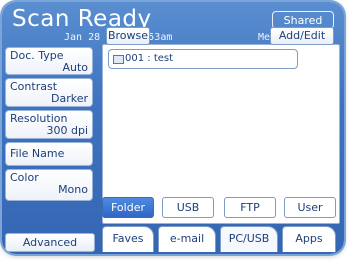  Describe the element at coordinates (69, 98) in the screenshot. I see `contrast-value: Darker` at that location.